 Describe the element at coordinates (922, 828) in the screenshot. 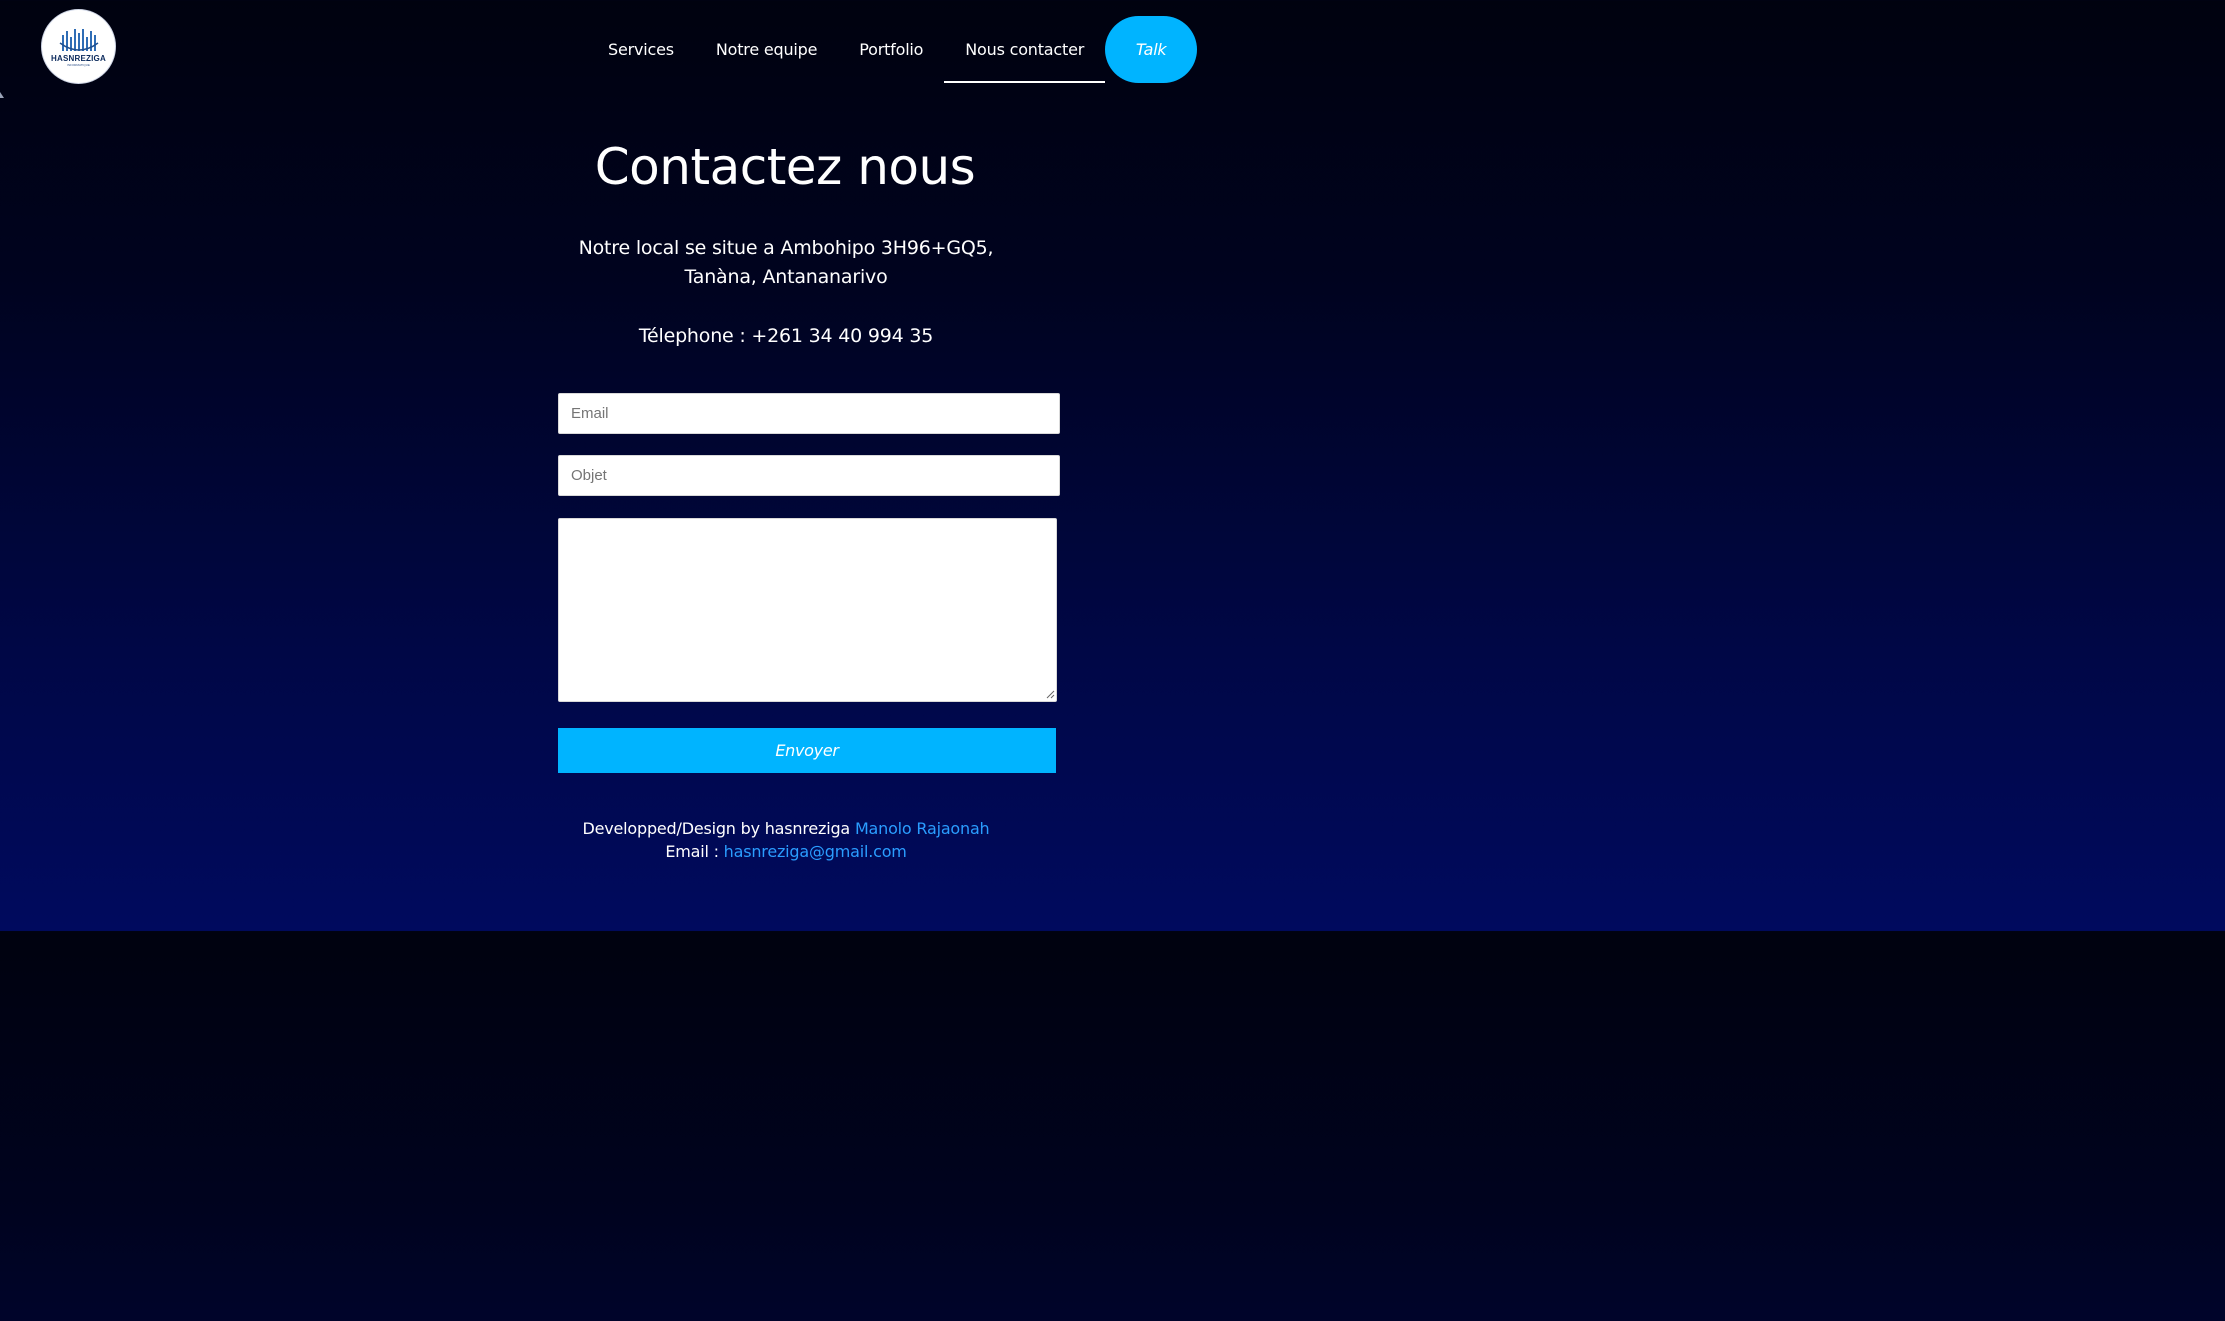

I see `footer-author-link: Manolo Rajaonah` at that location.